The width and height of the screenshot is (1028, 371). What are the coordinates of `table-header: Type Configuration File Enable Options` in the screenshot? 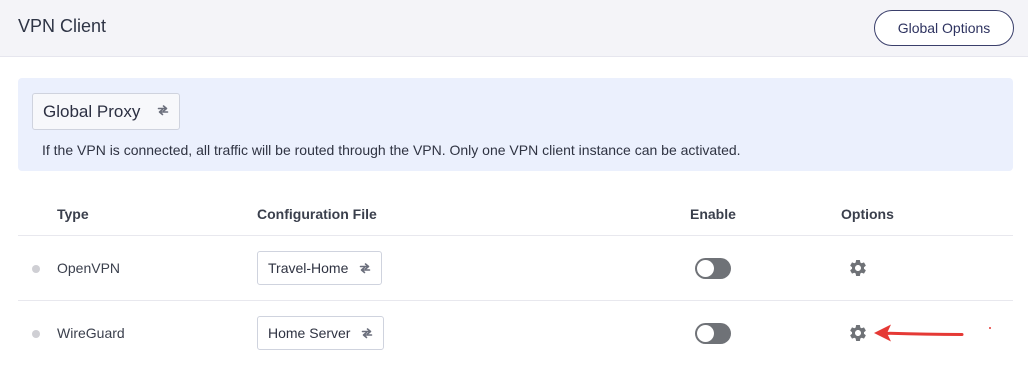 It's located at (515, 216).